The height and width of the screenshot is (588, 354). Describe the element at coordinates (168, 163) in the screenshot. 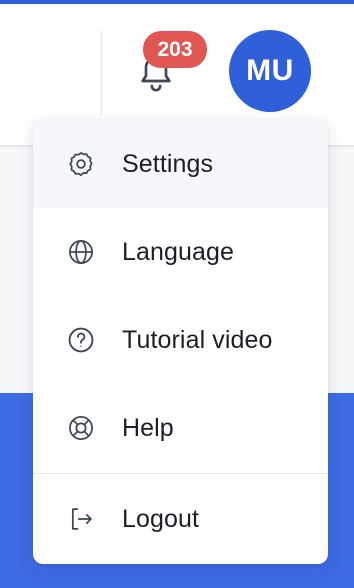

I see `menu-item-label: Settings` at that location.